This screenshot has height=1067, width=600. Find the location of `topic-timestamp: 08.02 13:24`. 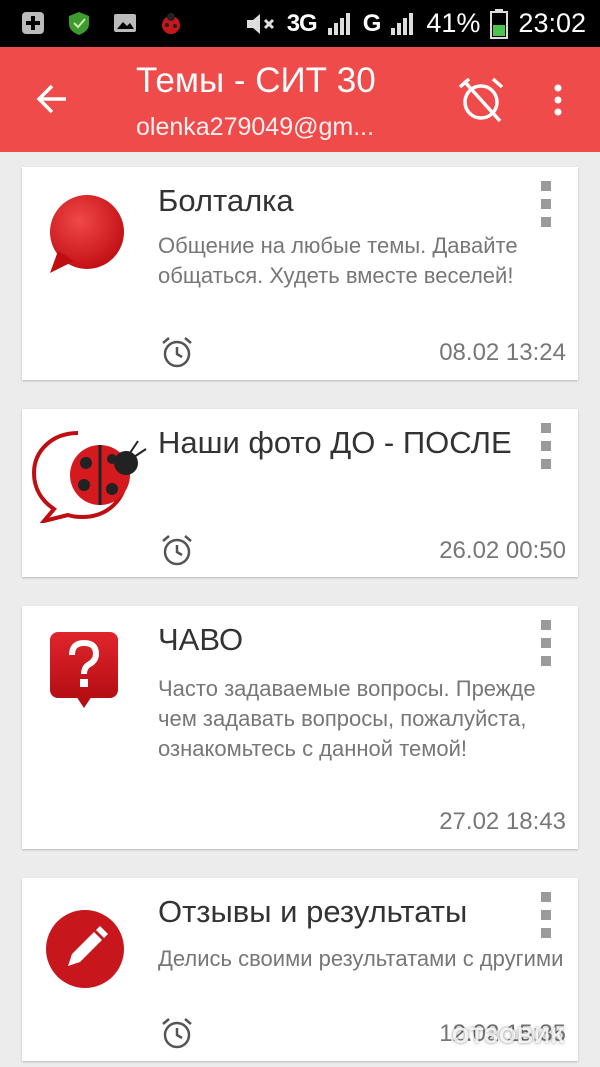

topic-timestamp: 08.02 13:24 is located at coordinates (502, 352).